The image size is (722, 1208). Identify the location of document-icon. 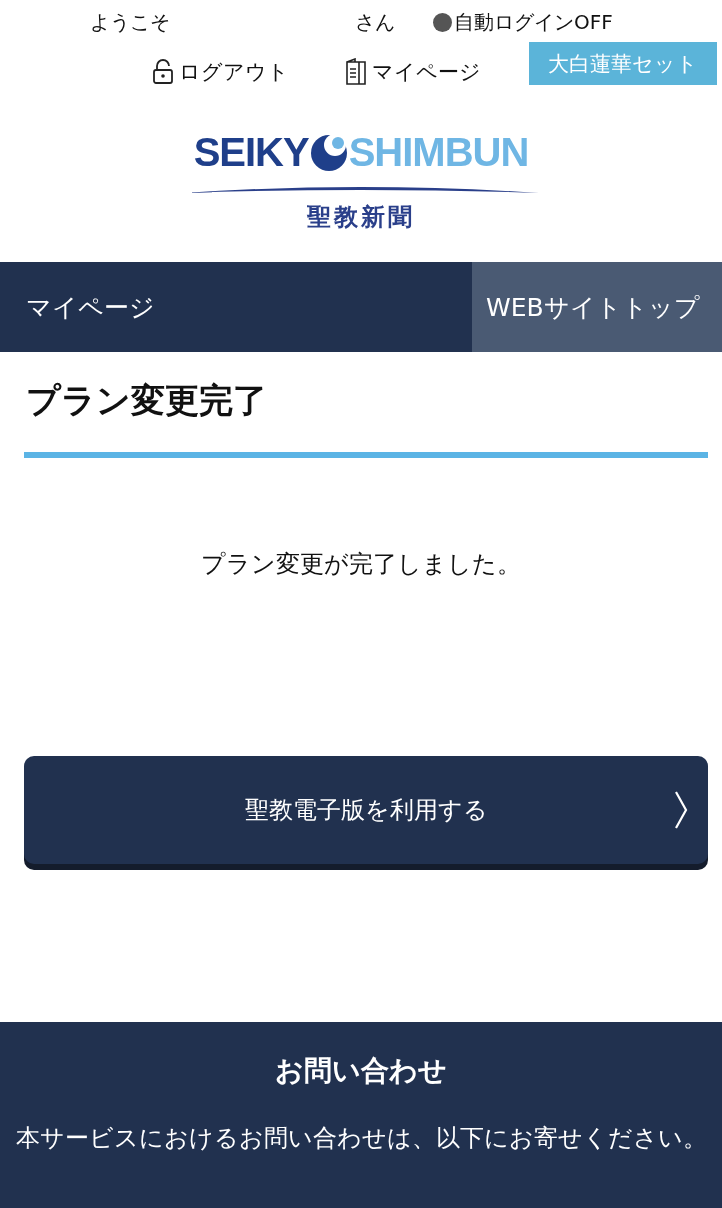
(356, 72).